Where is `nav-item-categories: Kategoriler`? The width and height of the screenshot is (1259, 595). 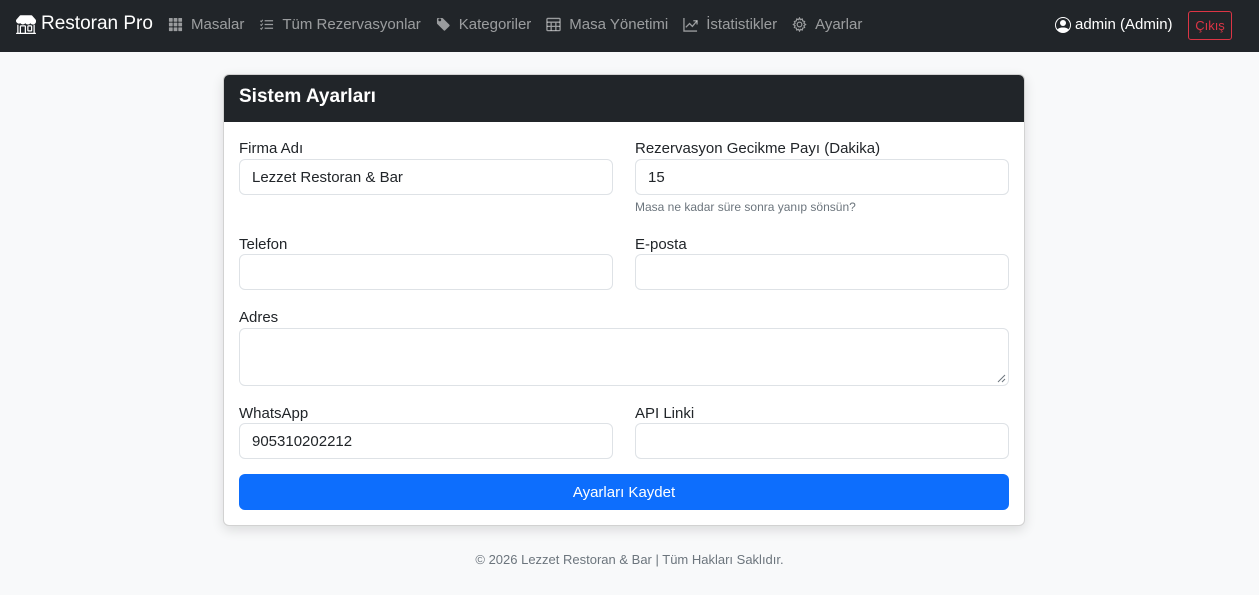 nav-item-categories: Kategoriler is located at coordinates (484, 24).